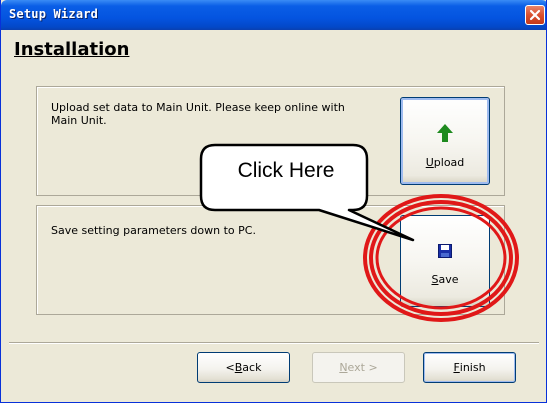 Image resolution: width=547 pixels, height=403 pixels. Describe the element at coordinates (274, 343) in the screenshot. I see `footer-separator` at that location.